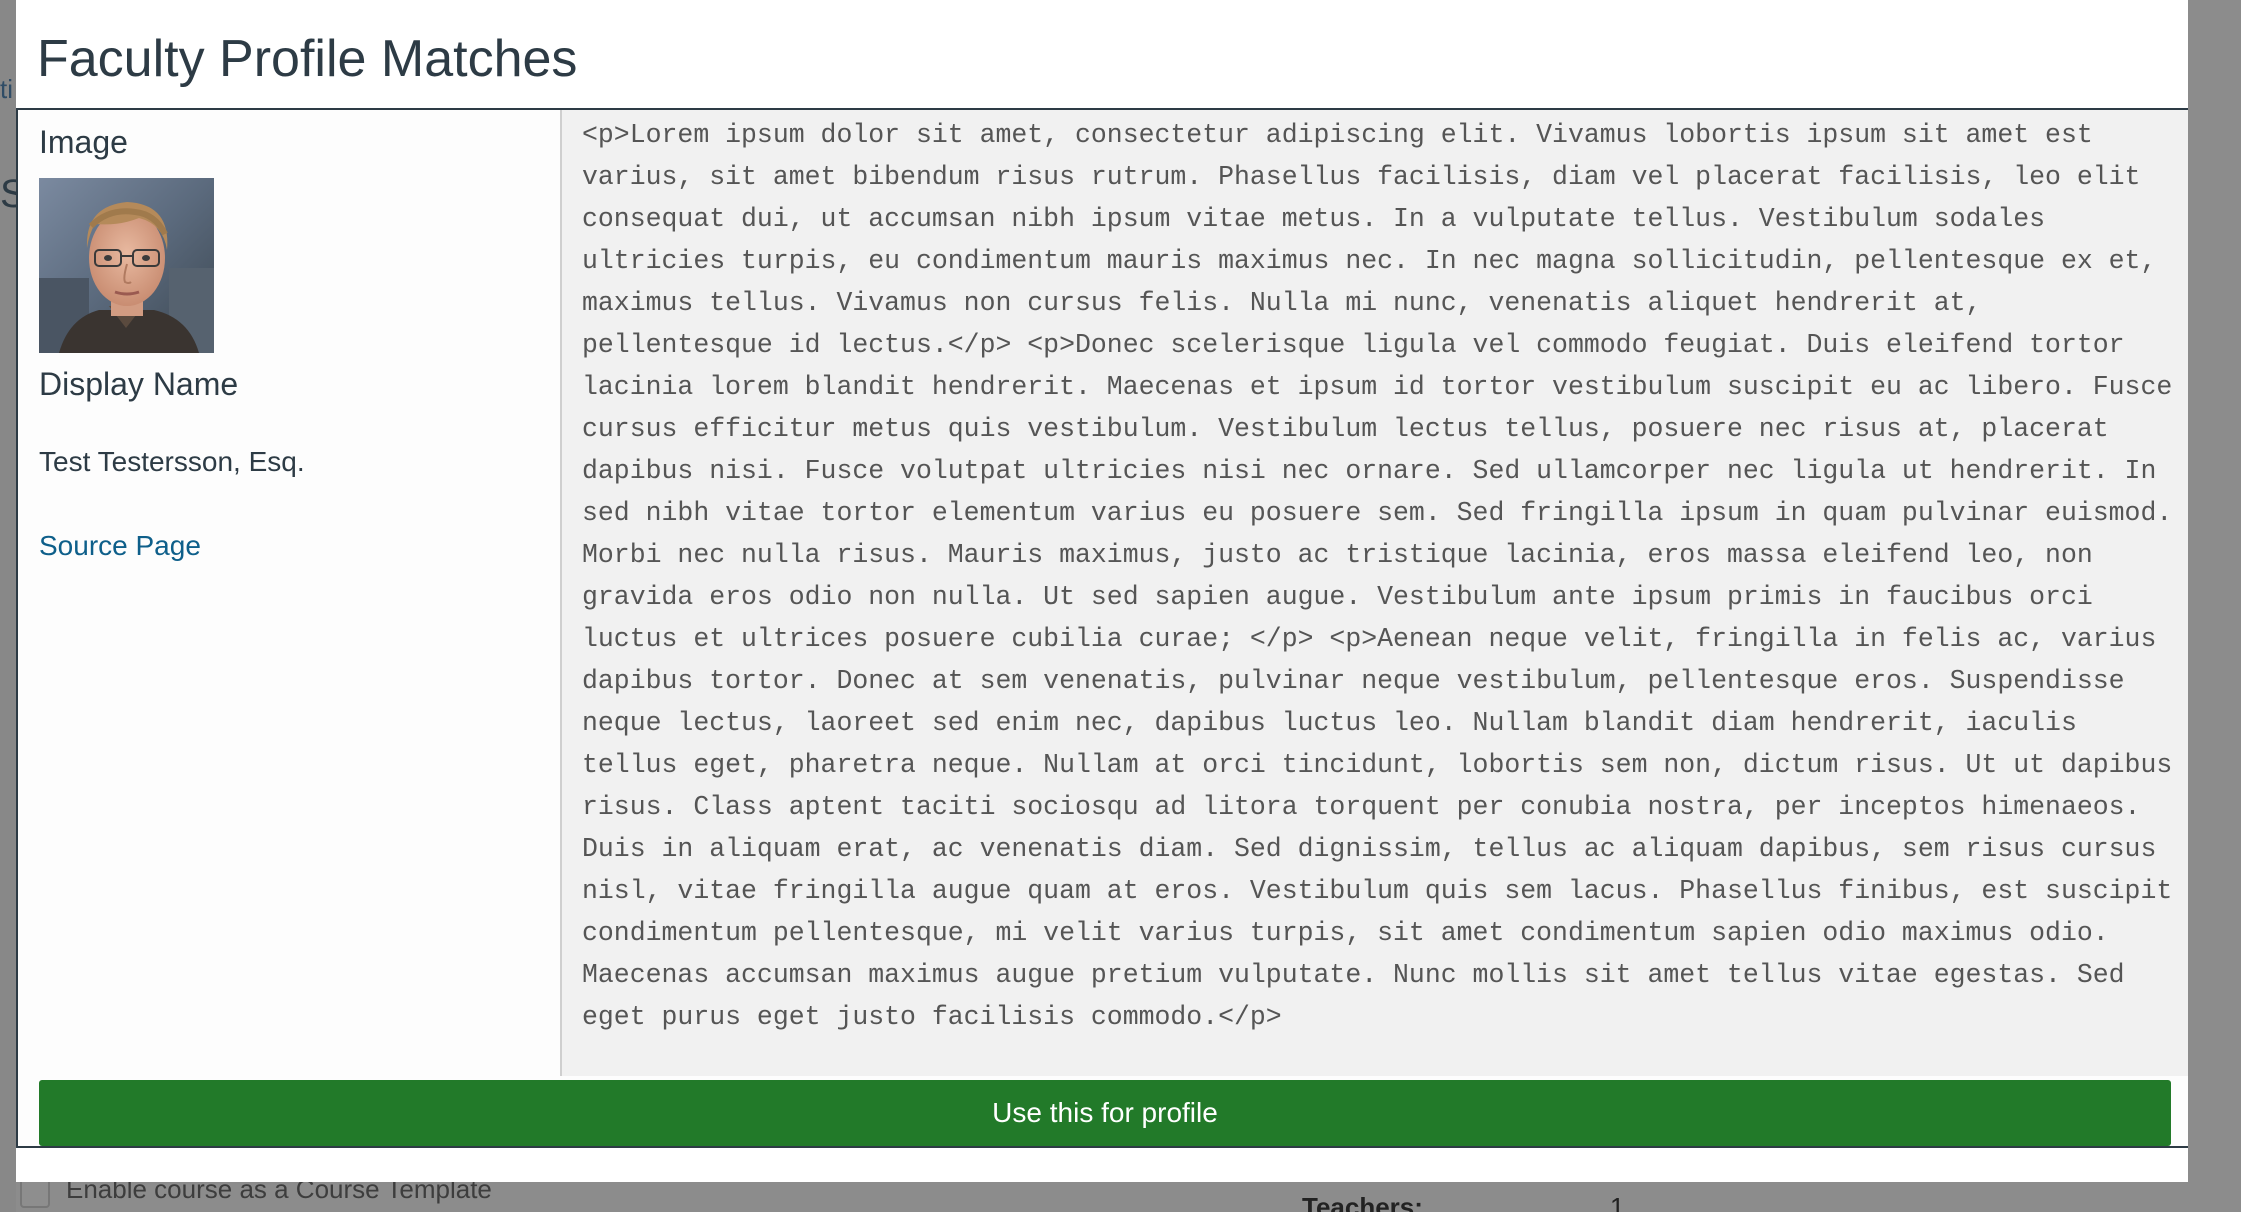 Image resolution: width=2241 pixels, height=1212 pixels. I want to click on display-name-label: Display Name, so click(139, 384).